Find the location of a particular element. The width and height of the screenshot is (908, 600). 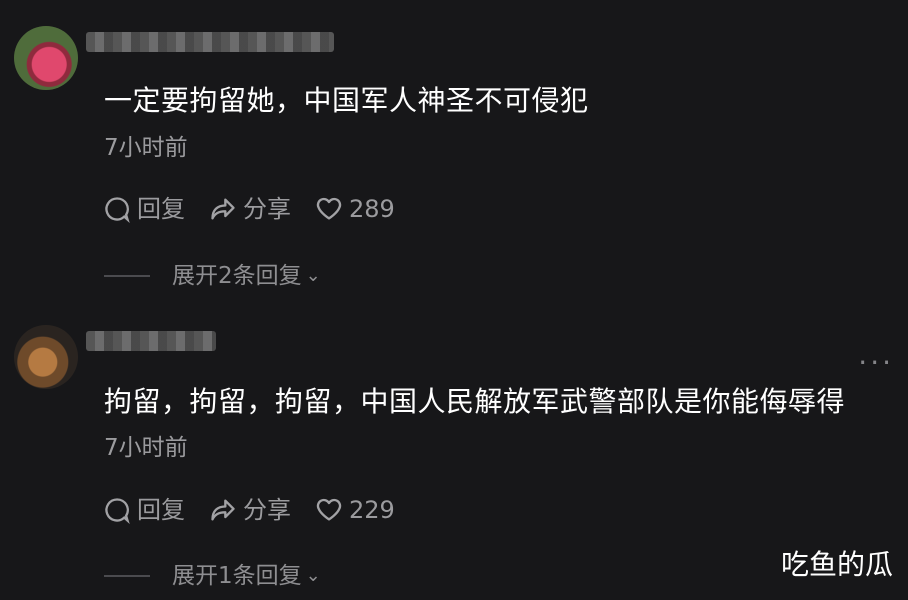

expand-replies: 展开1条回复 ⌄ is located at coordinates (212, 576).